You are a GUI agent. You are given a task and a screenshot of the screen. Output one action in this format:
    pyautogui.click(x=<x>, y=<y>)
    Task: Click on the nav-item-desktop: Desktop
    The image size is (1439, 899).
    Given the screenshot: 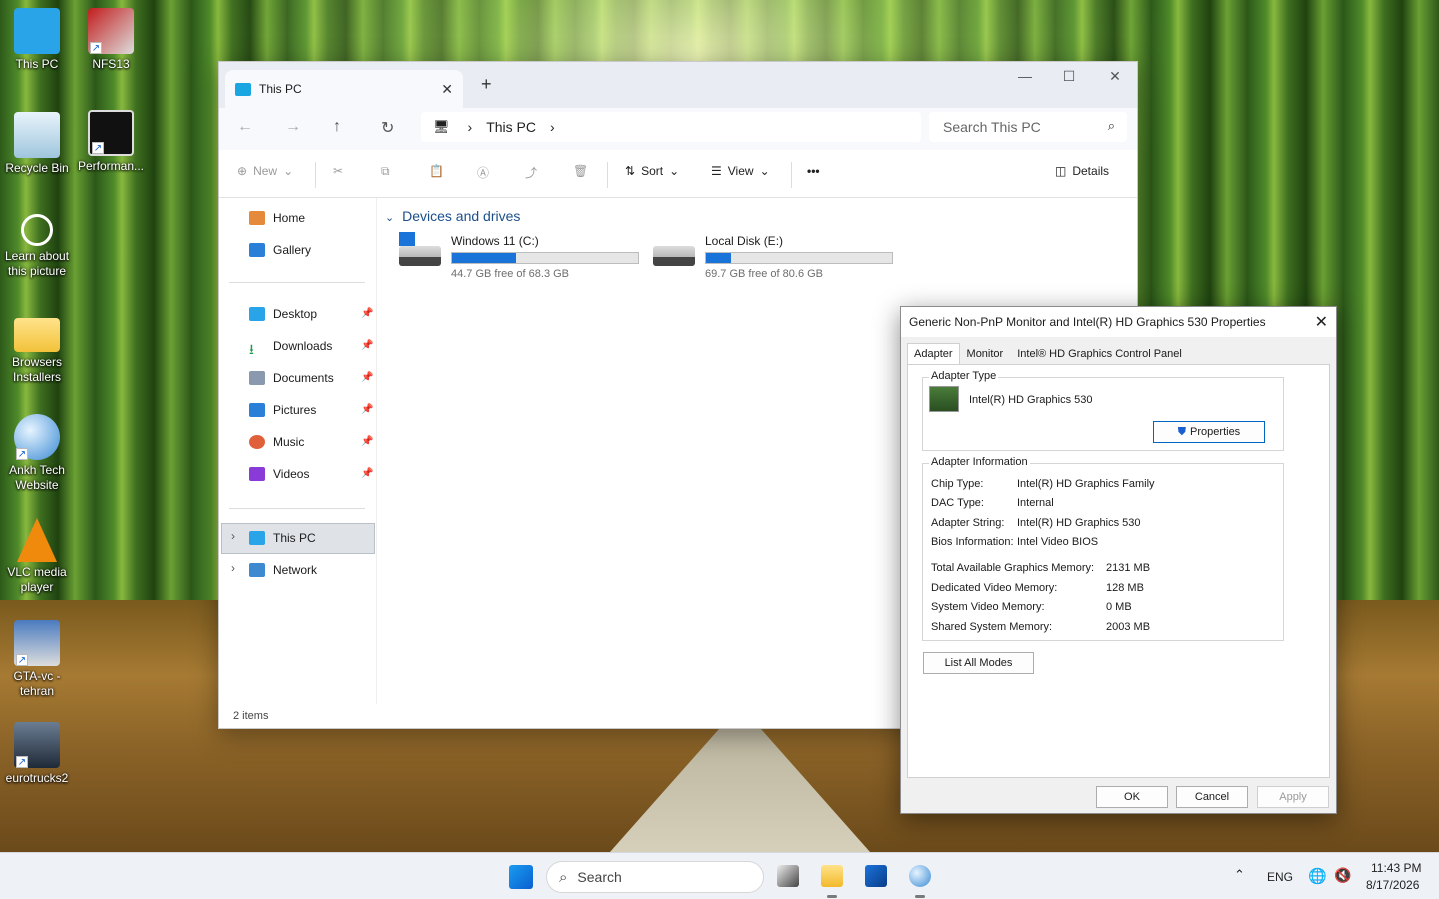 What is the action you would take?
    pyautogui.click(x=283, y=314)
    